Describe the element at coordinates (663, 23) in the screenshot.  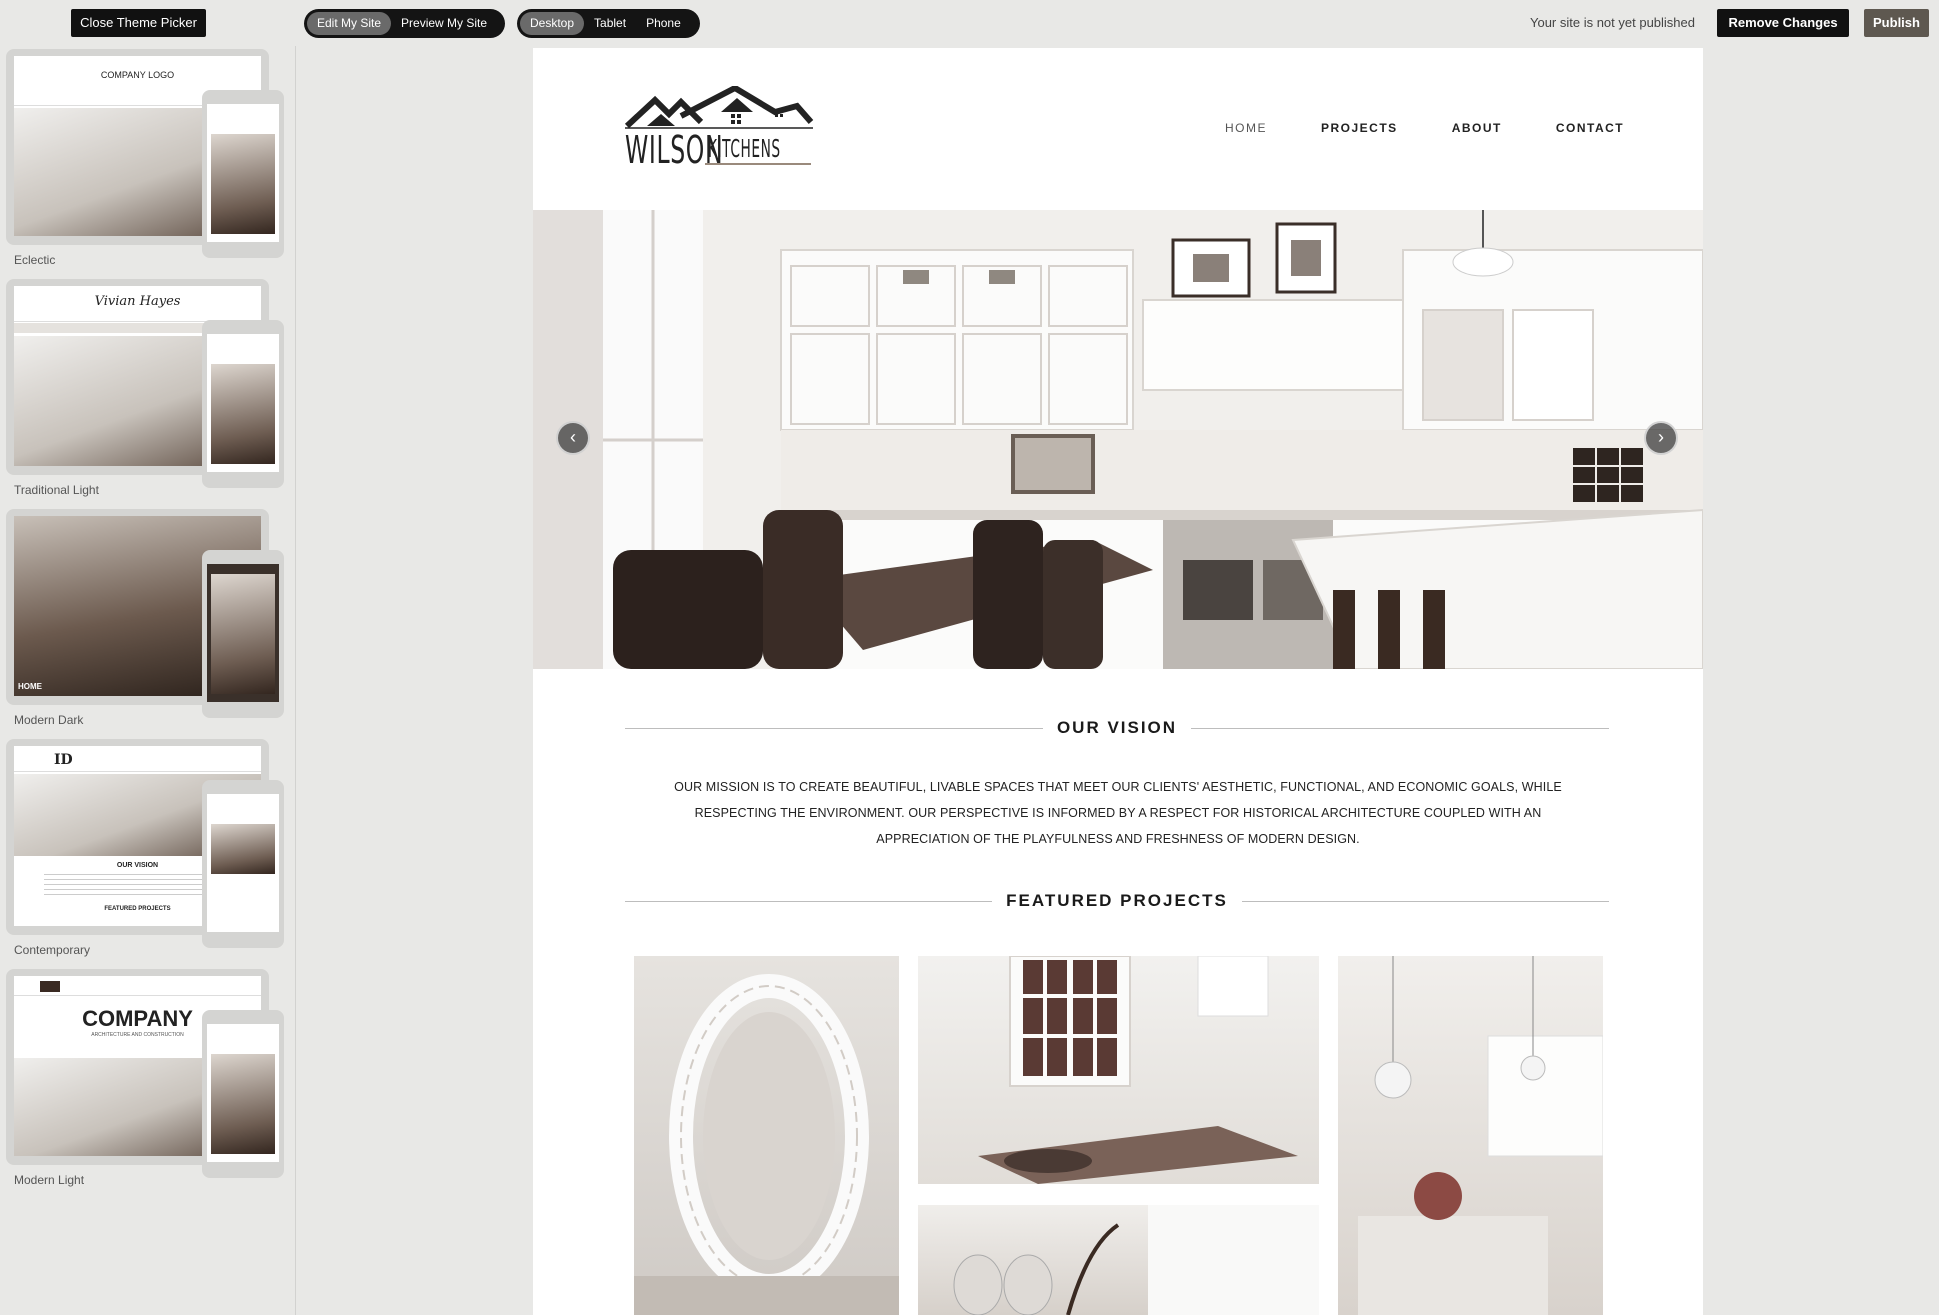
I see `phone-view-button: Phone` at that location.